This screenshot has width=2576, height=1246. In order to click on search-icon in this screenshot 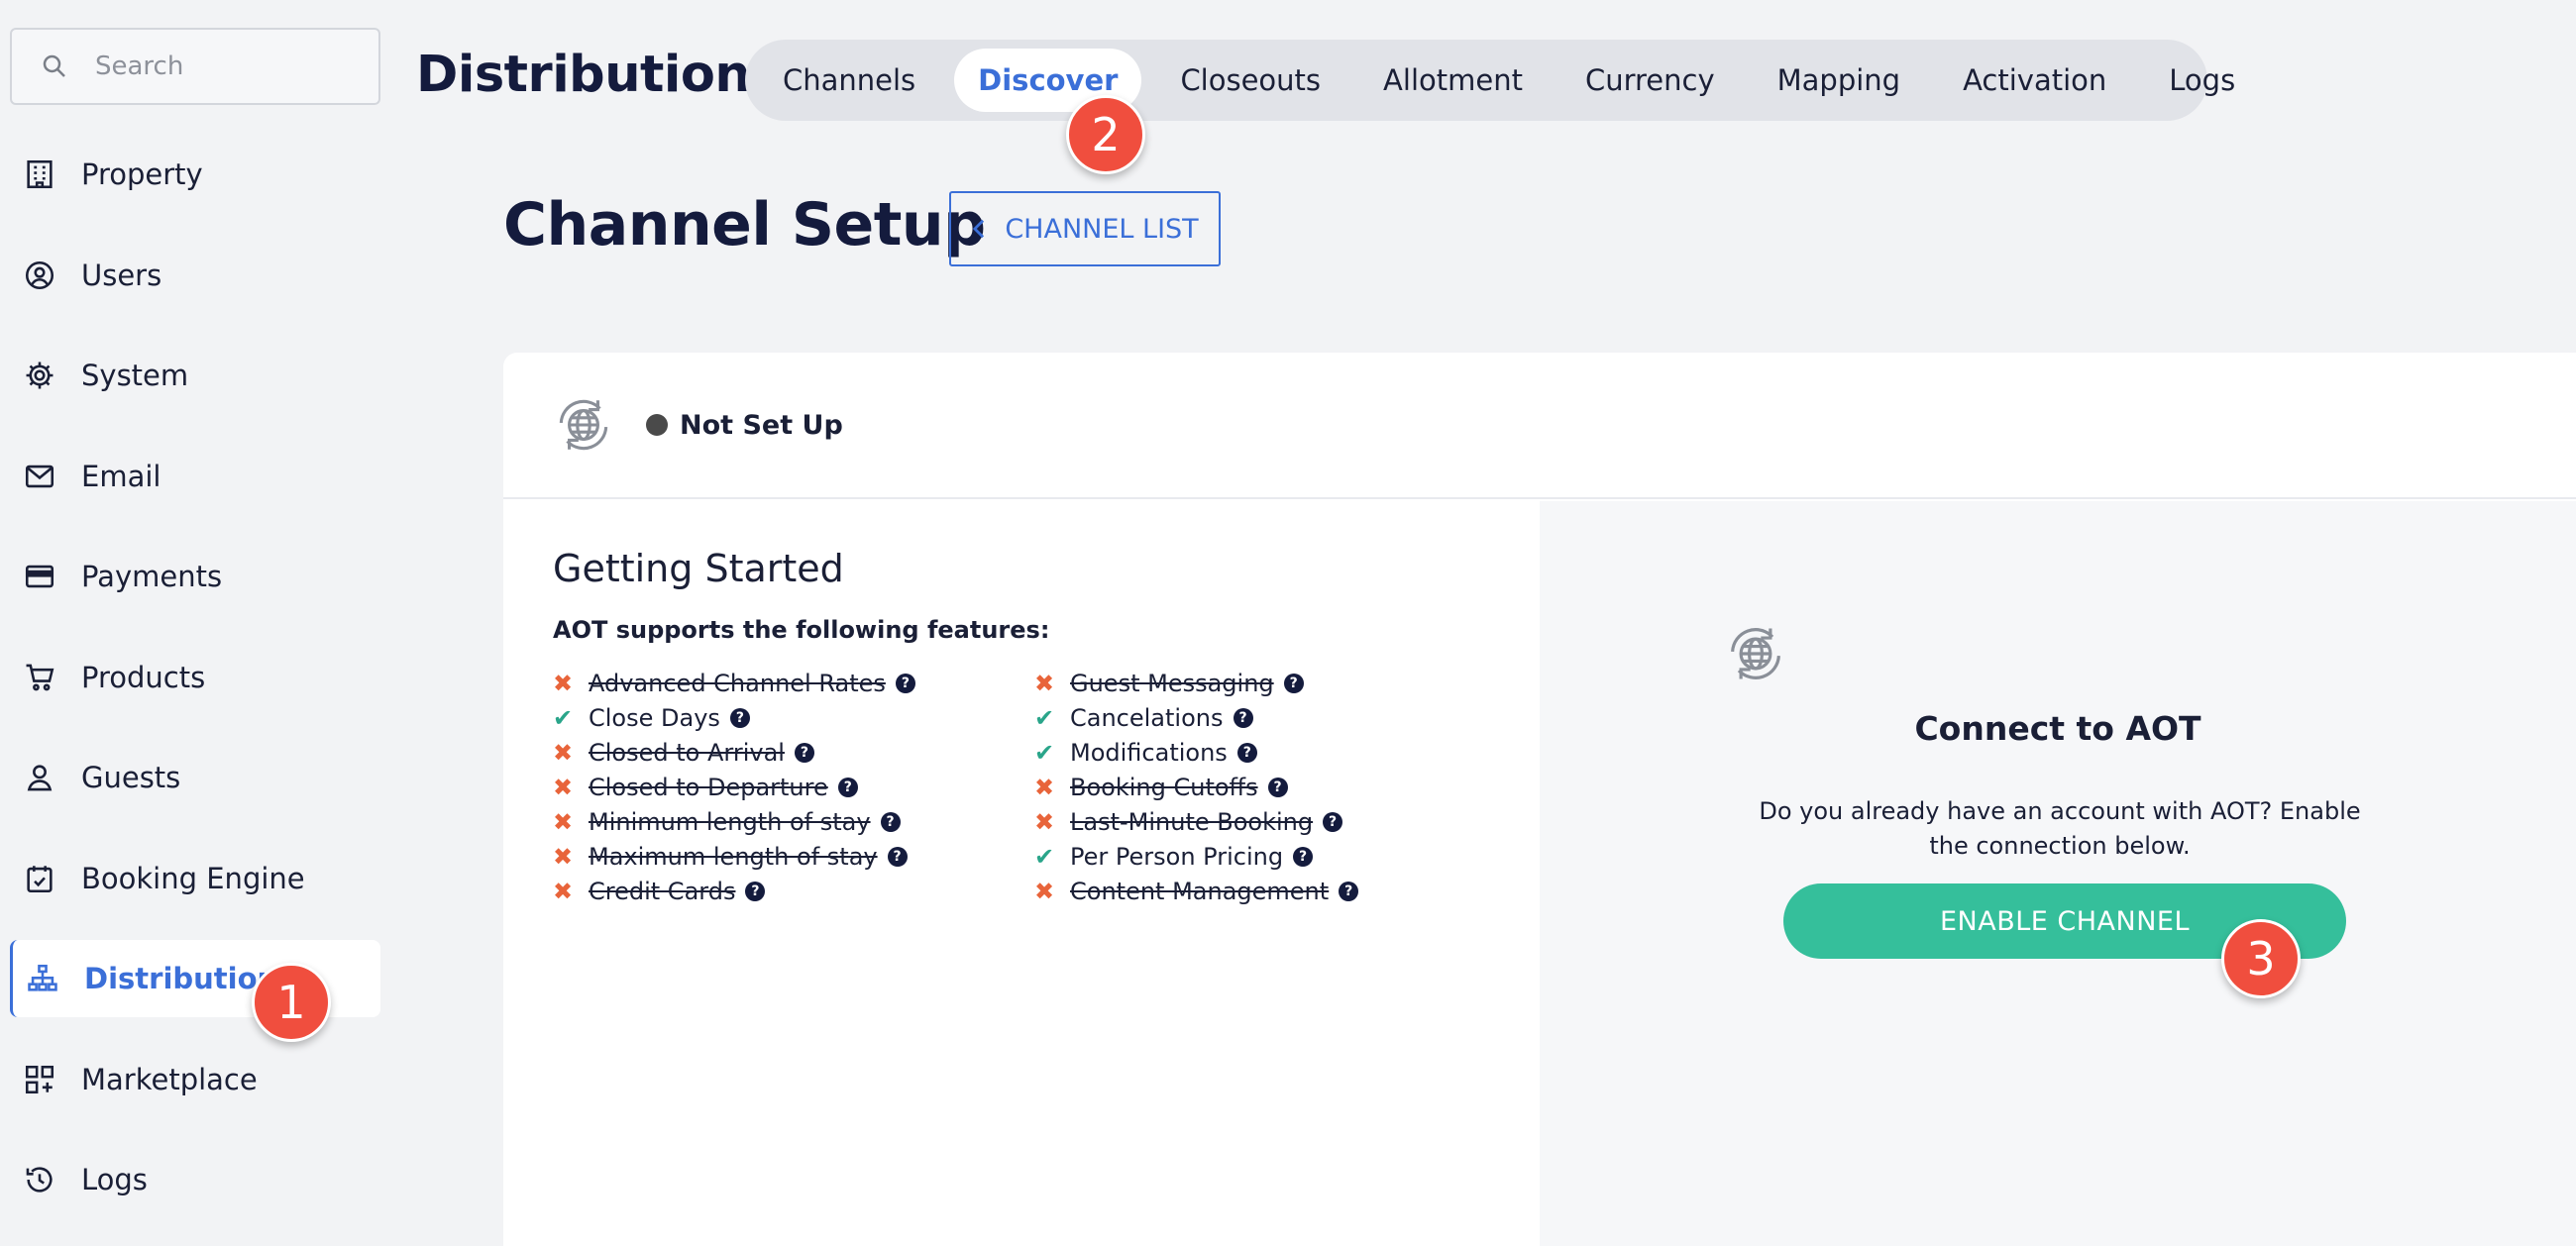, I will do `click(54, 65)`.